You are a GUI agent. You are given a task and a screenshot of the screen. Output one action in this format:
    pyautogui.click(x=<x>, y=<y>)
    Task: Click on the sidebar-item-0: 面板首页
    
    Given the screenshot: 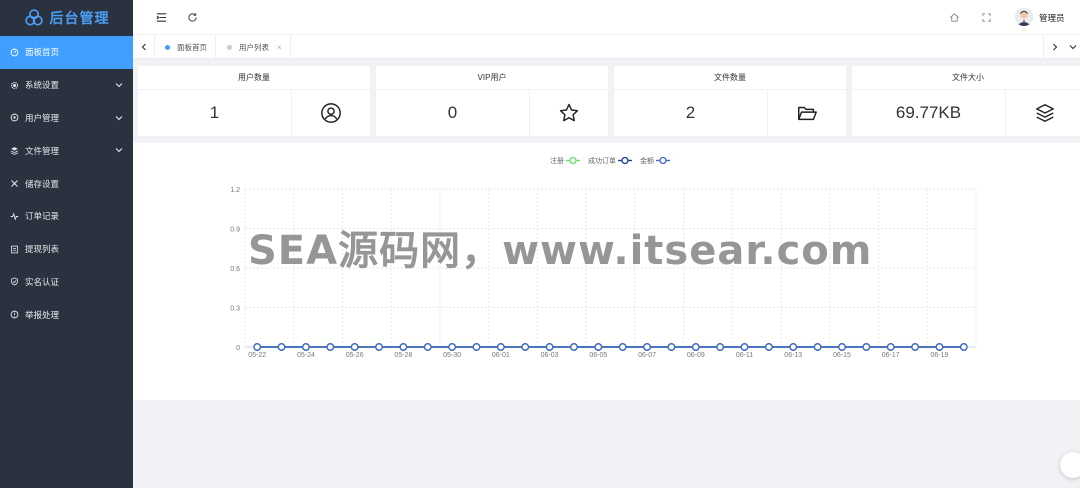 What is the action you would take?
    pyautogui.click(x=66, y=52)
    